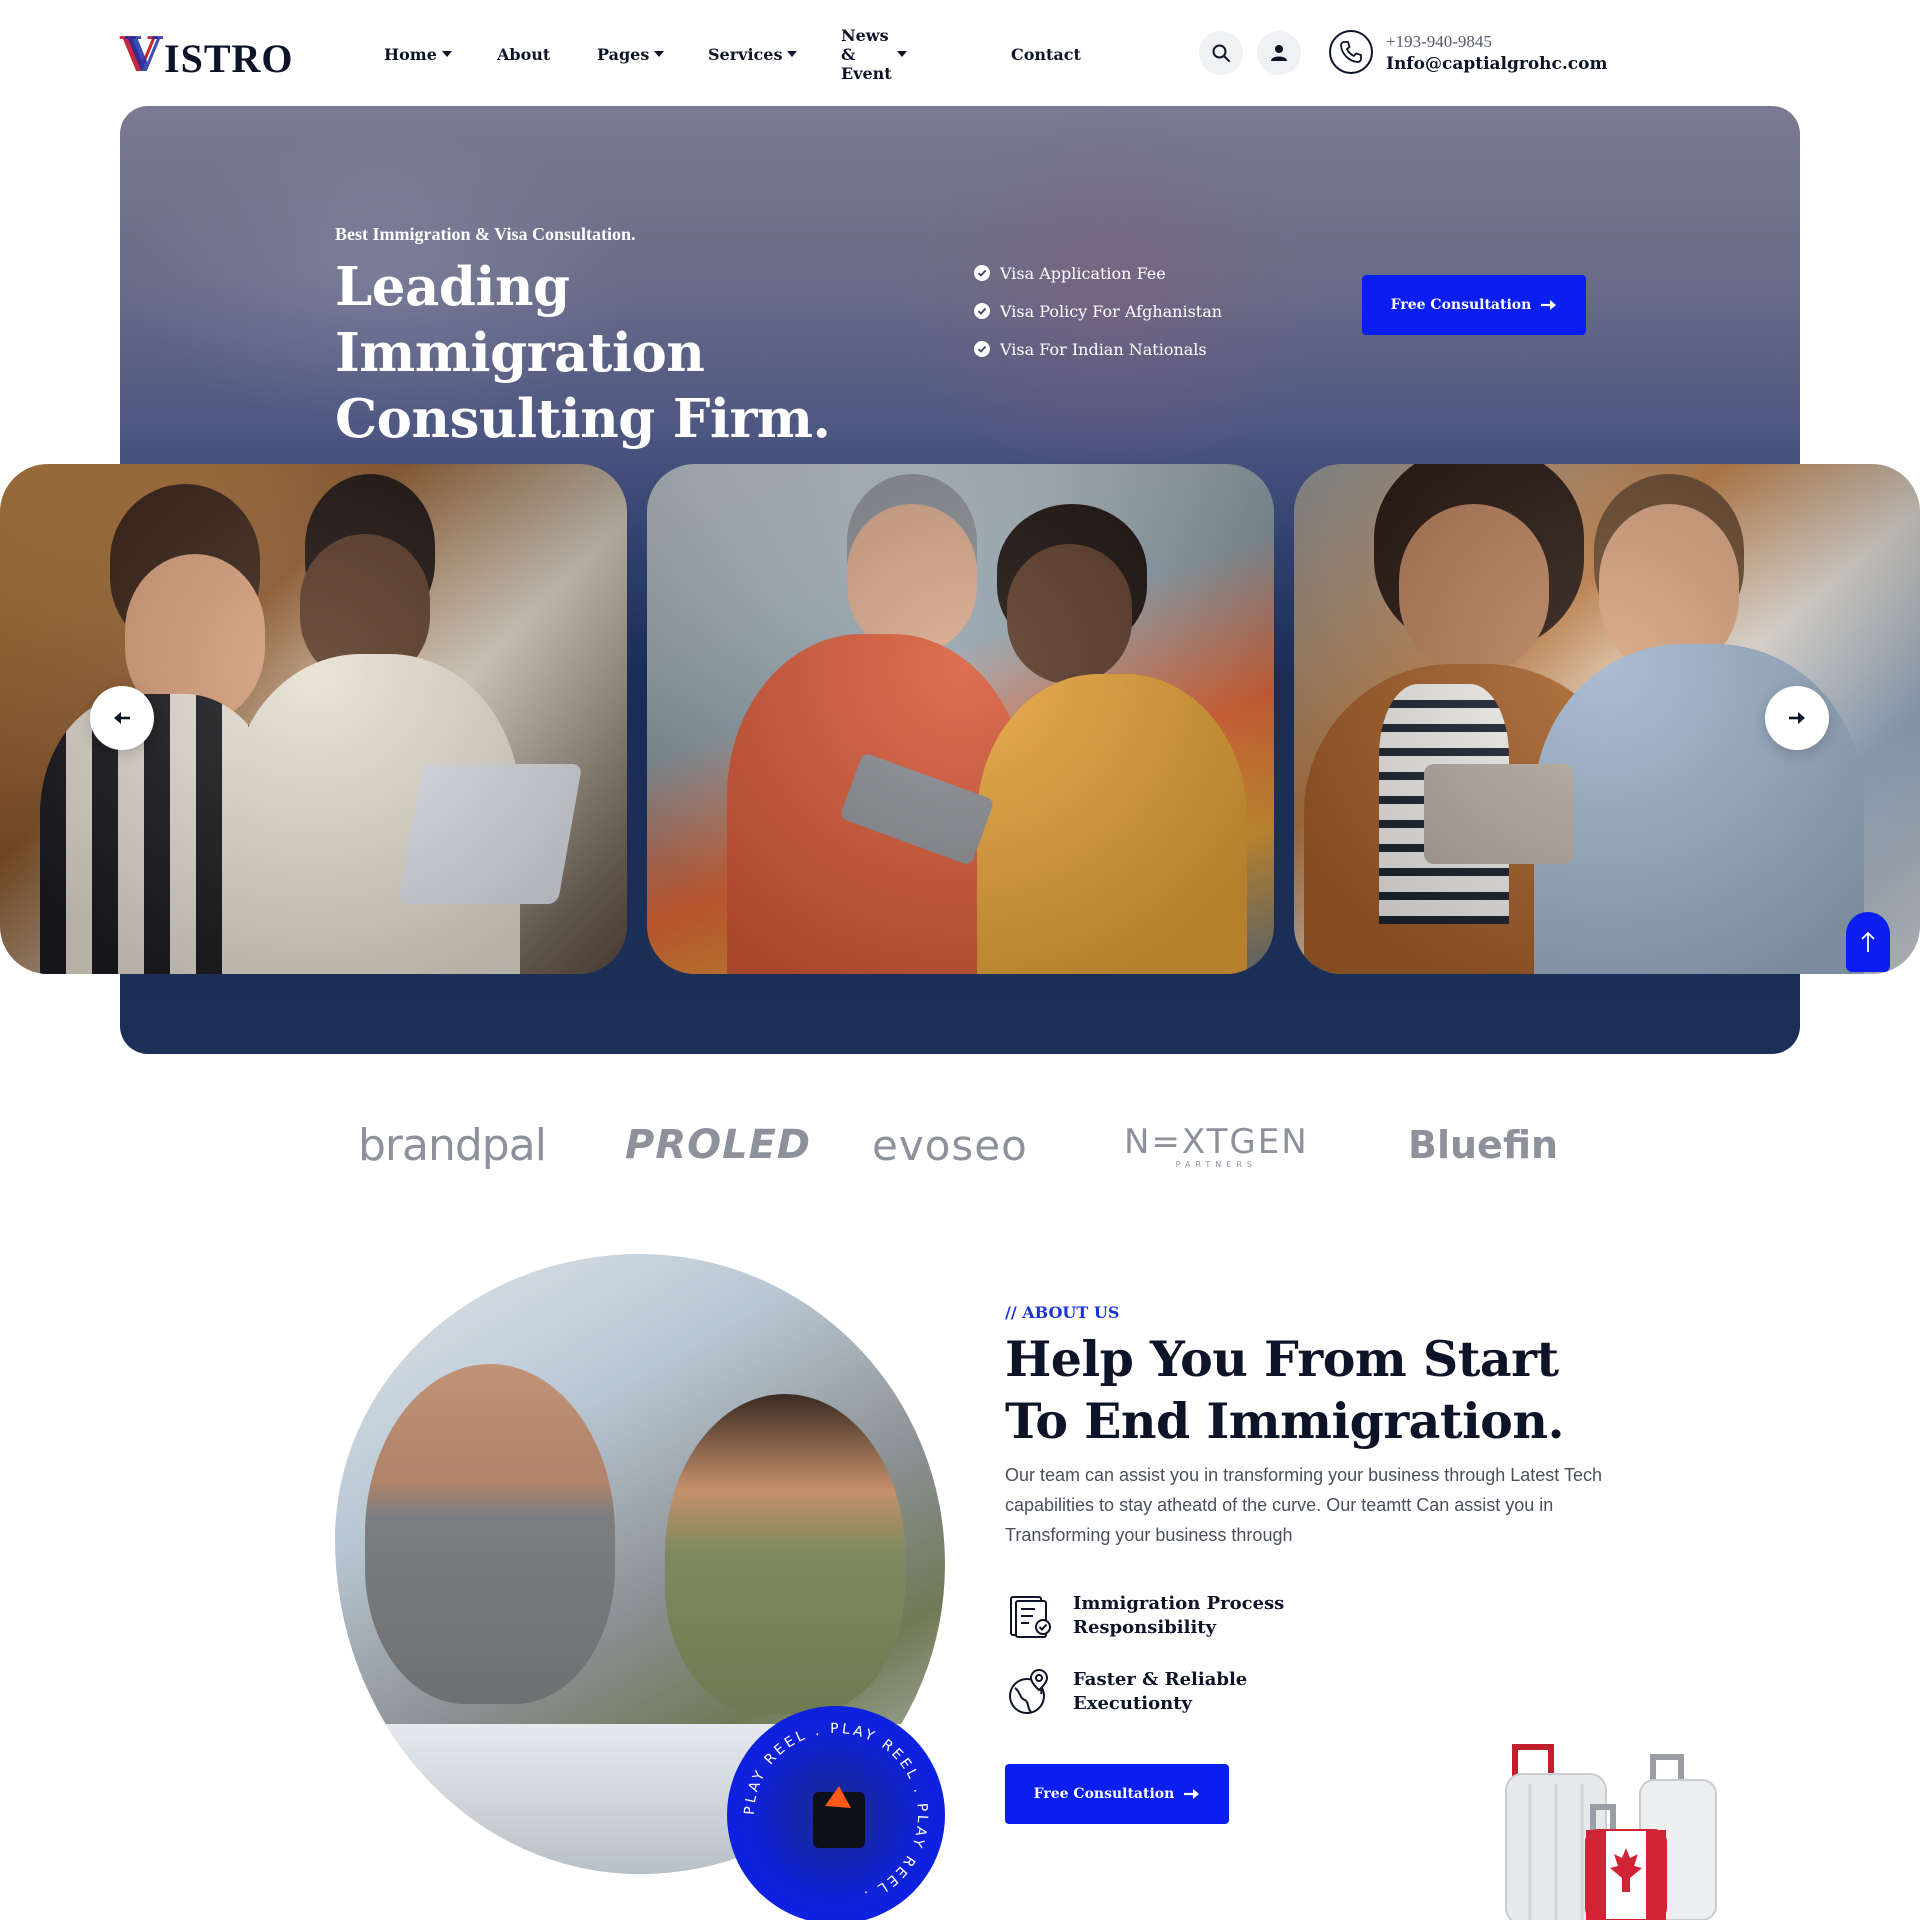  Describe the element at coordinates (452, 1145) in the screenshot. I see `brand-logo-brandpal: brandpal` at that location.